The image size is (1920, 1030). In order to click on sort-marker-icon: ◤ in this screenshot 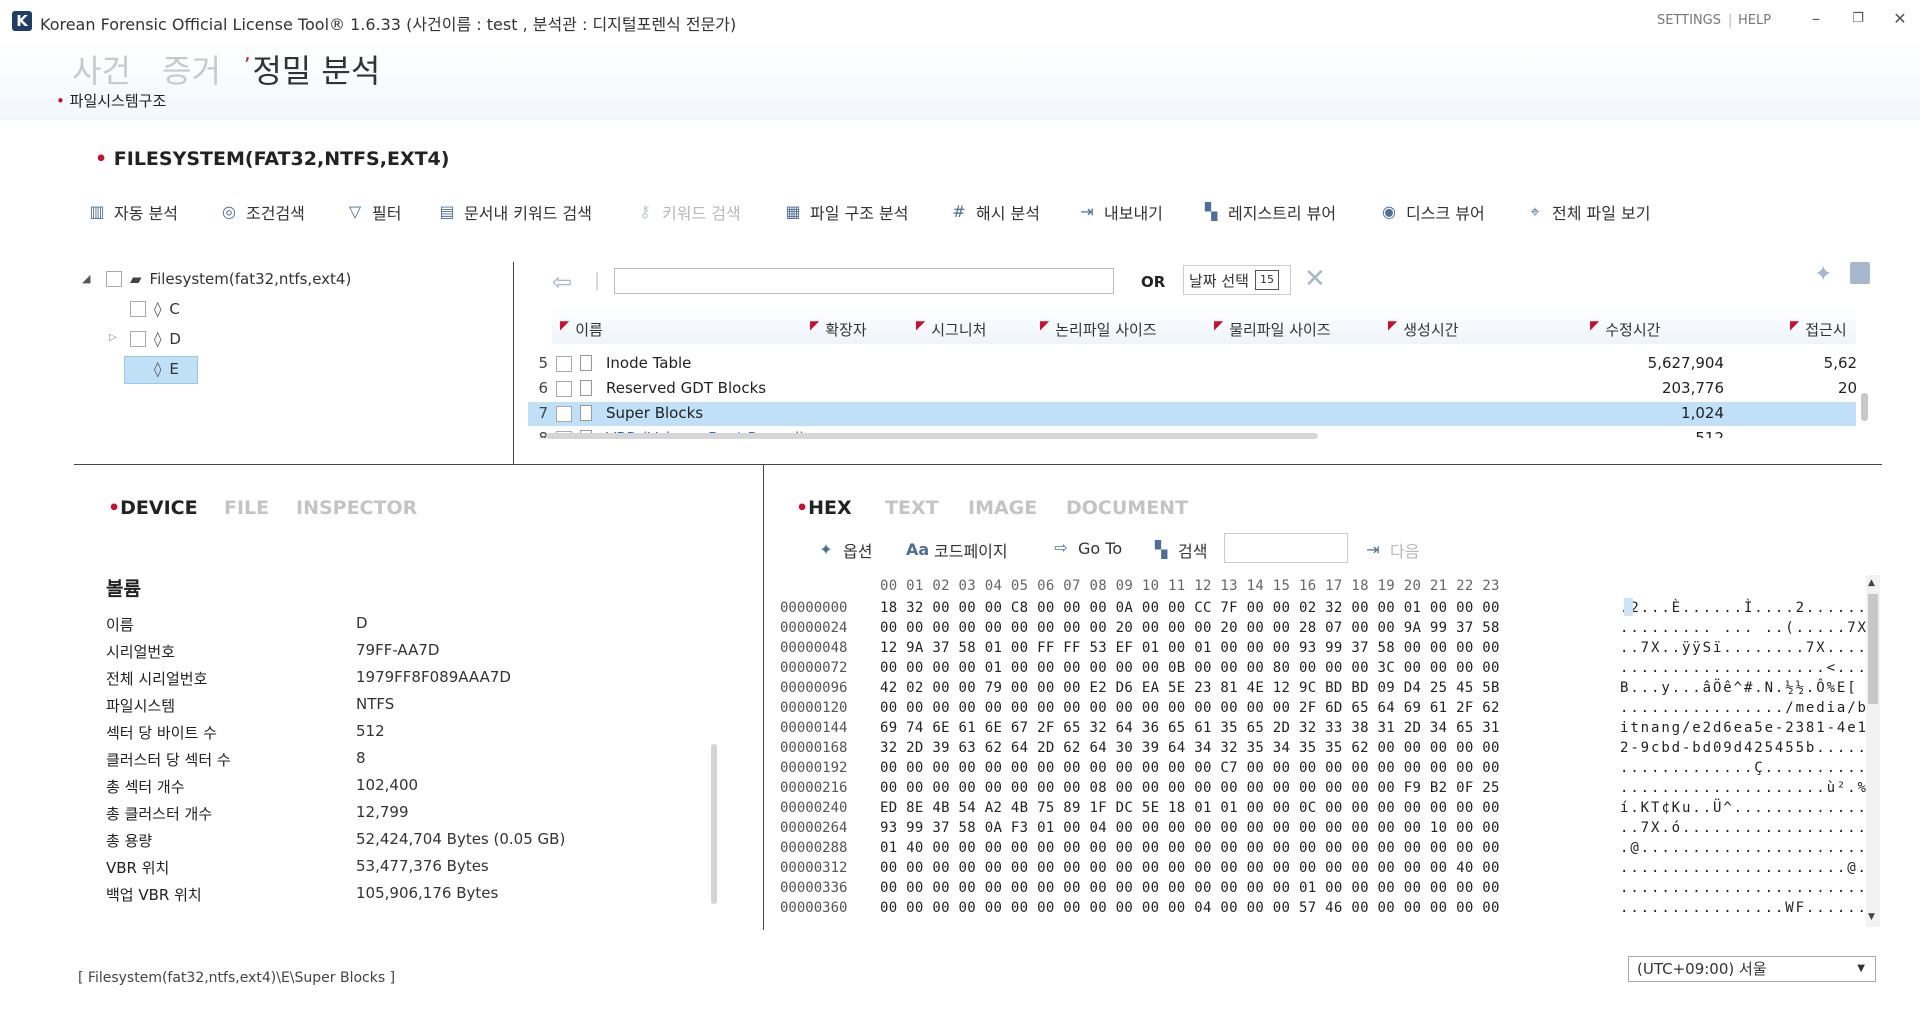, I will do `click(1219, 325)`.